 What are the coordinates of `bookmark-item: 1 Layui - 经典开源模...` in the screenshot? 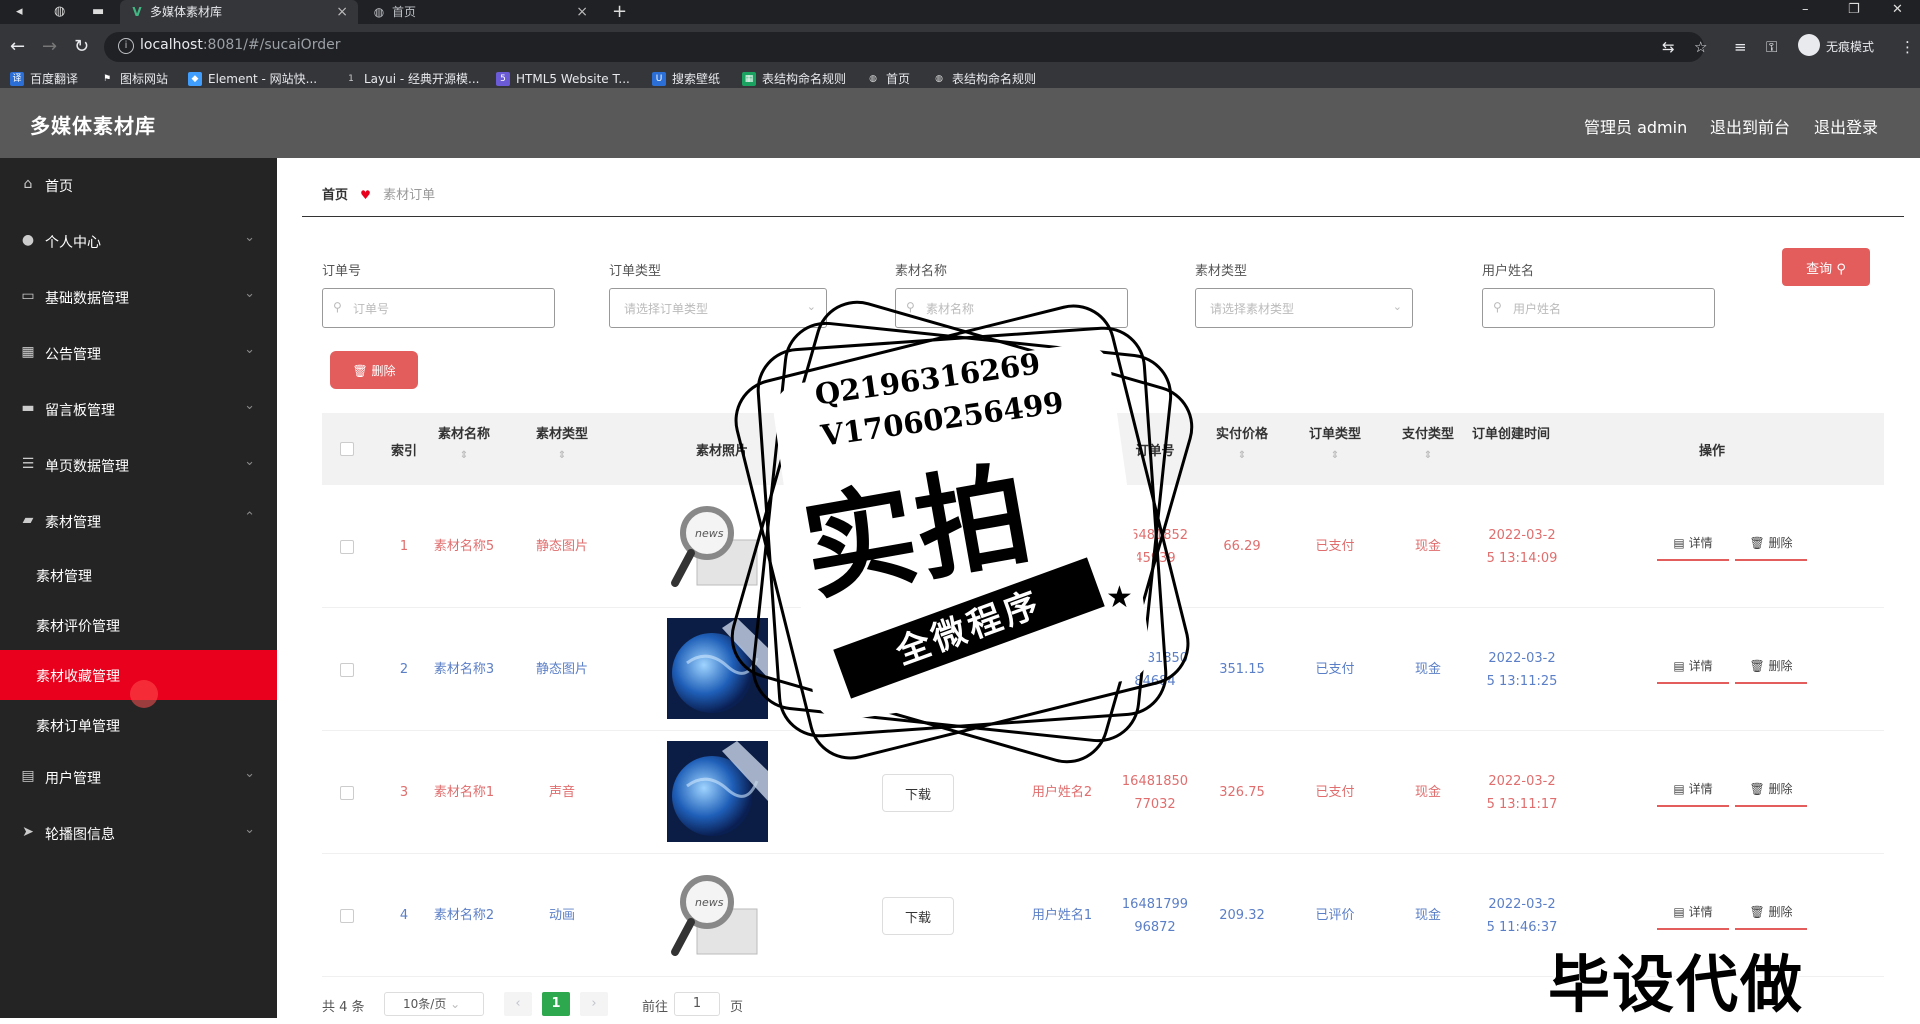 It's located at (411, 79).